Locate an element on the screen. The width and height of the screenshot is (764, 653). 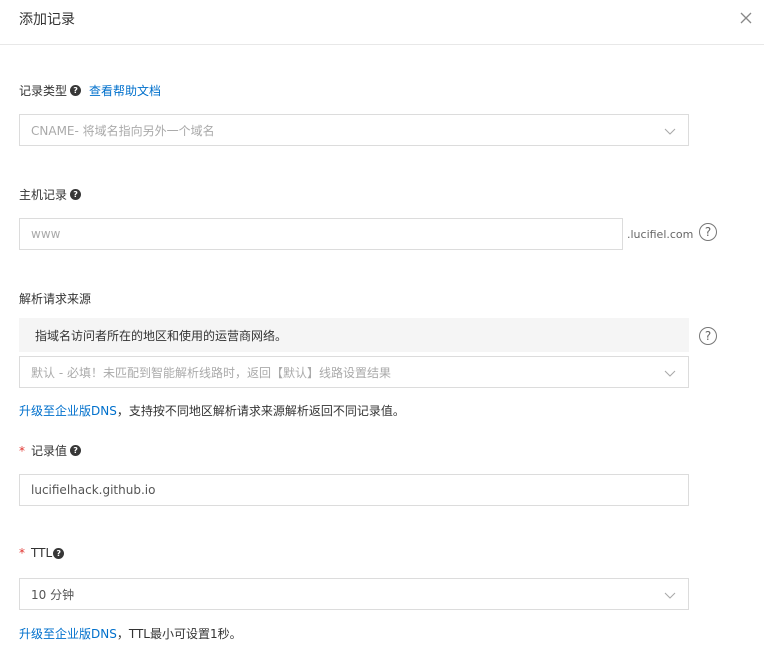
ttl-upgrade-note: 升级至企业版DNS，TTL最小可设置1秒。 is located at coordinates (130, 633).